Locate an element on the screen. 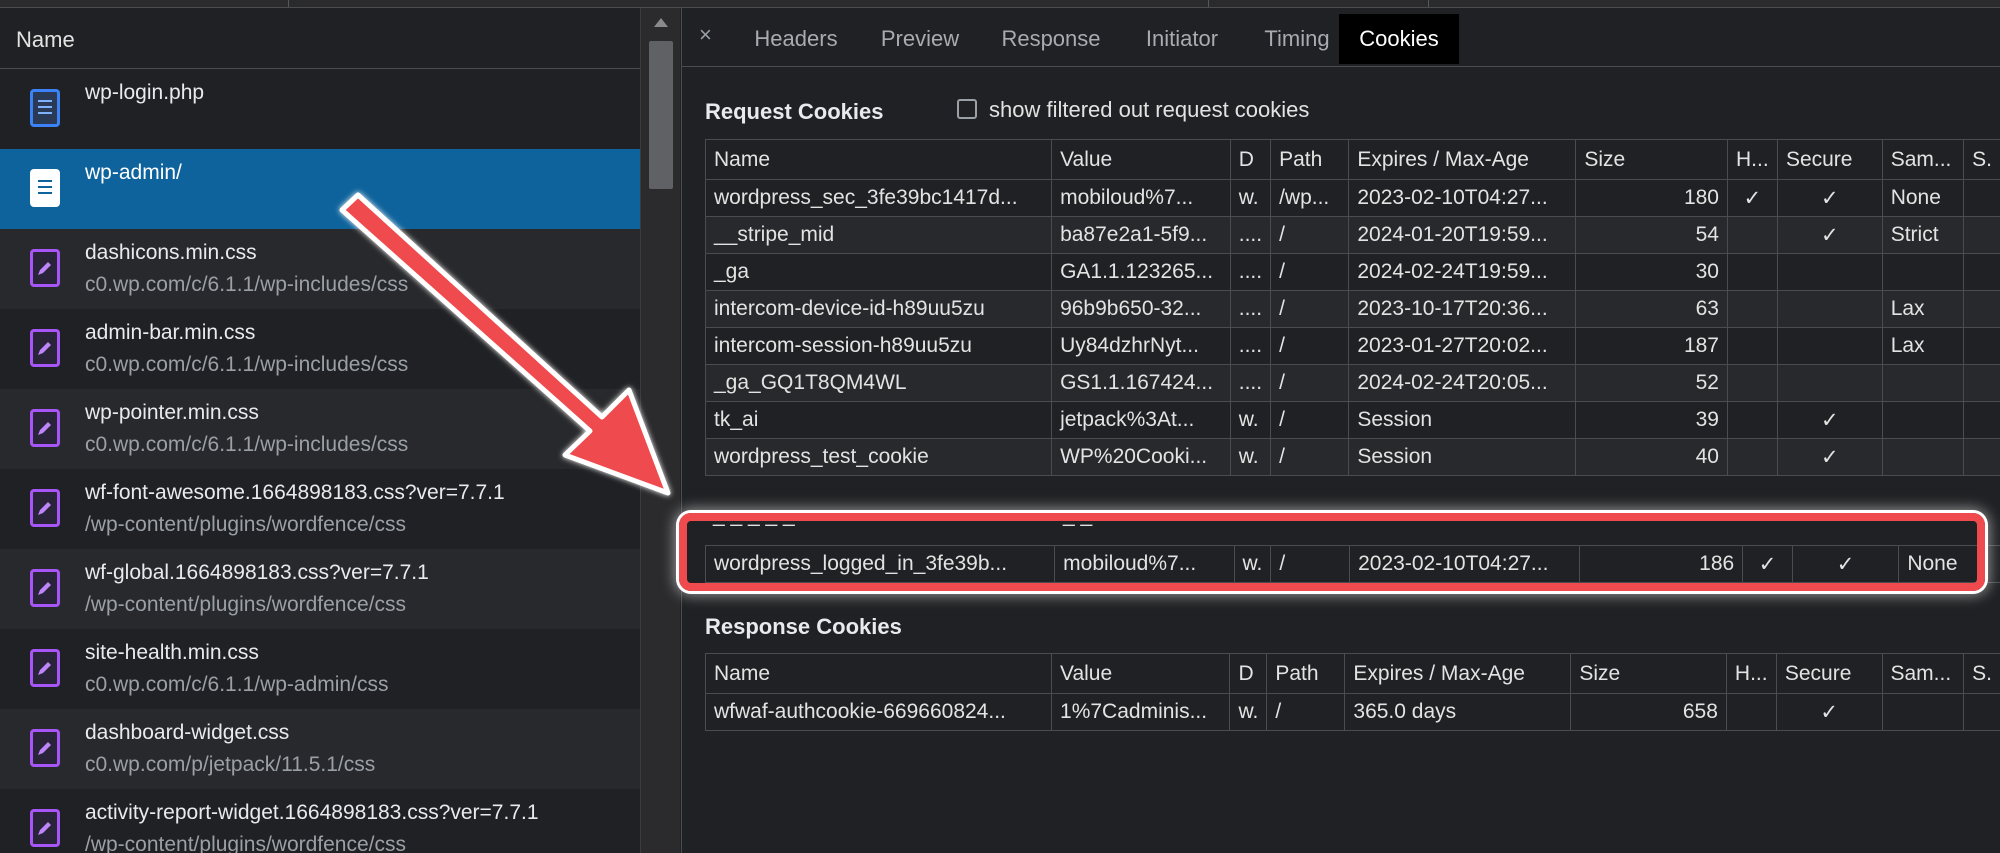 The height and width of the screenshot is (853, 2000). annotation-arrow-icon is located at coordinates (505, 344).